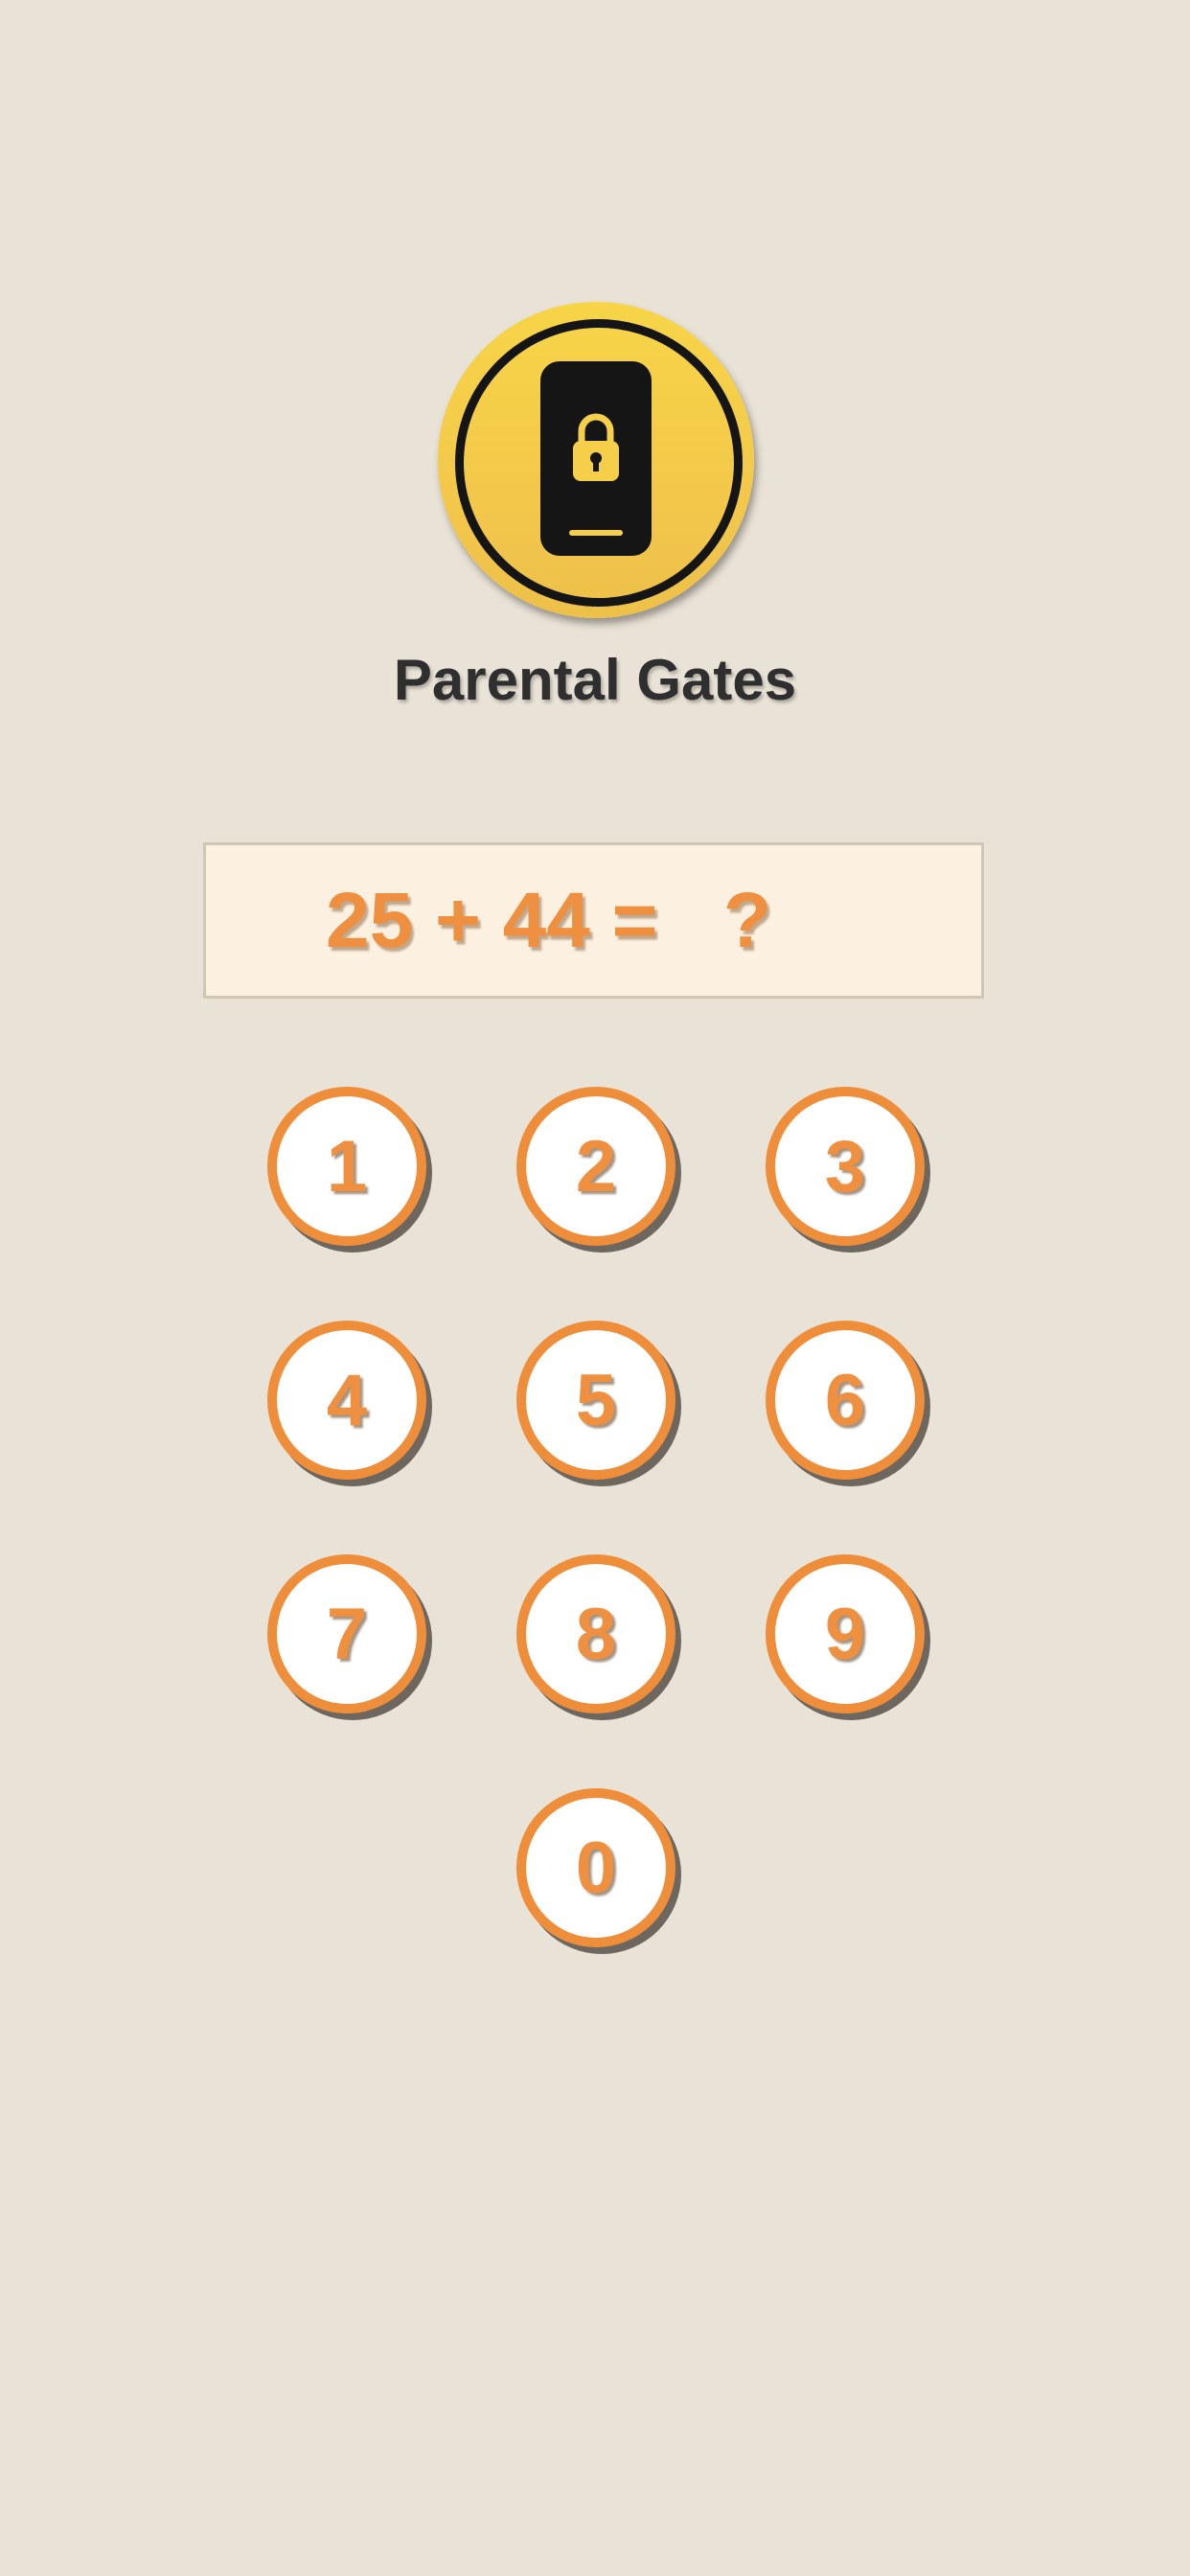 The height and width of the screenshot is (2576, 1190). Describe the element at coordinates (595, 1867) in the screenshot. I see `keypad-key-0: 0` at that location.